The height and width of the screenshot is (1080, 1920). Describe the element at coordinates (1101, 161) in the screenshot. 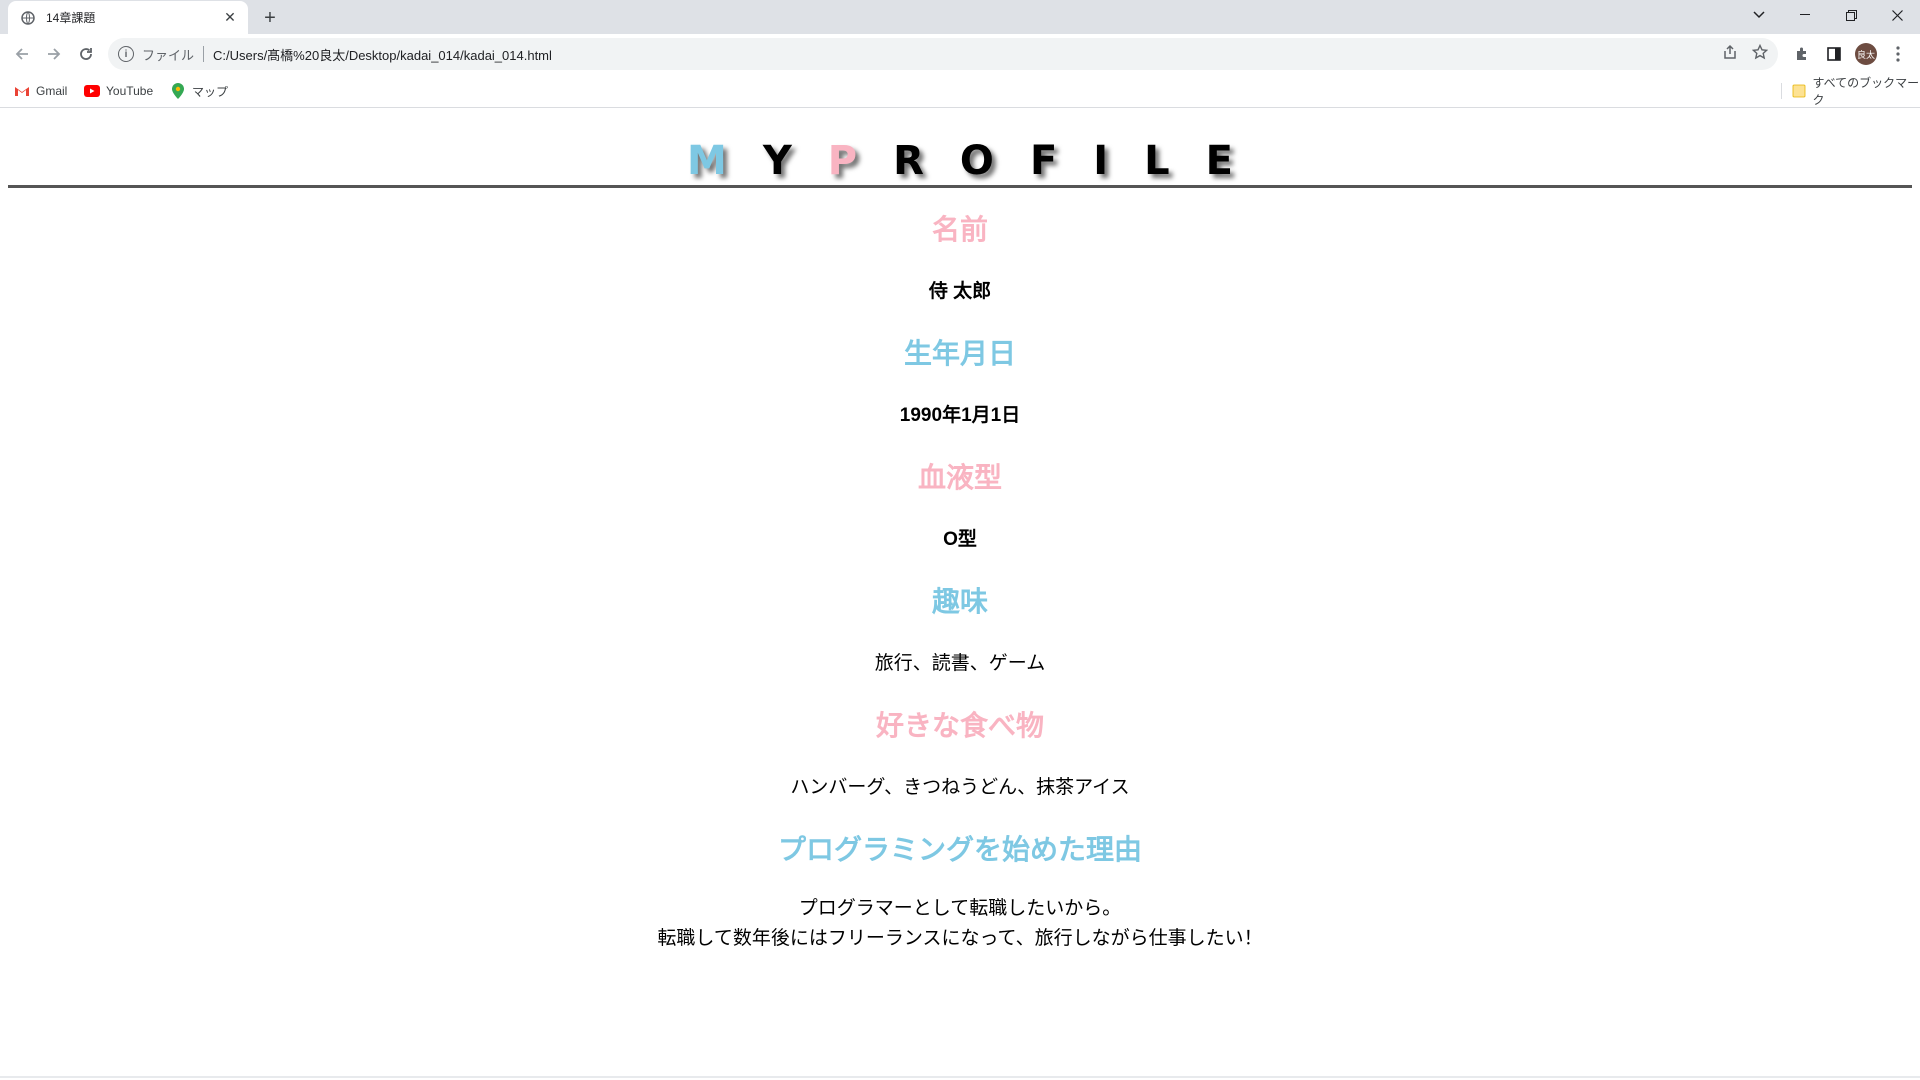

I see `logo-letter: I` at that location.